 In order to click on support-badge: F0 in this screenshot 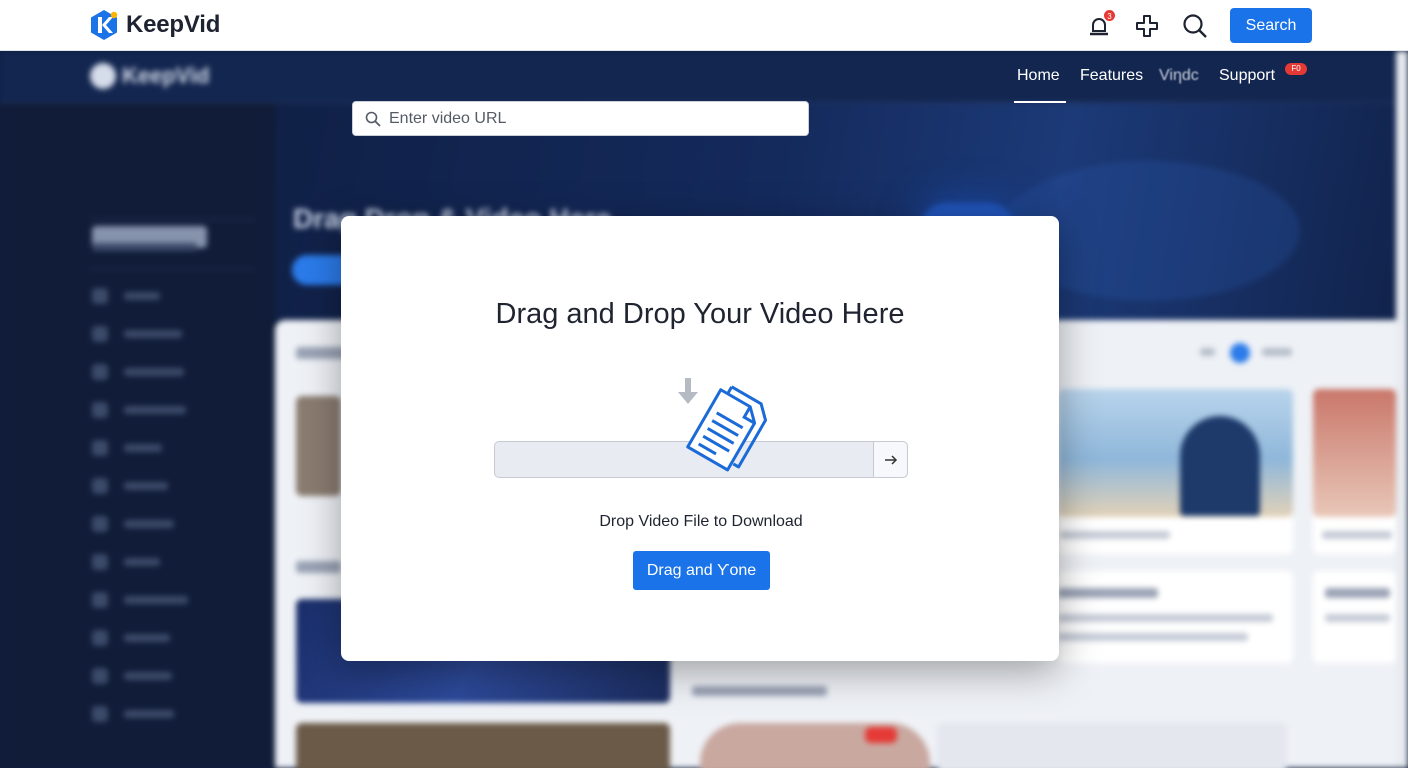, I will do `click(1296, 69)`.